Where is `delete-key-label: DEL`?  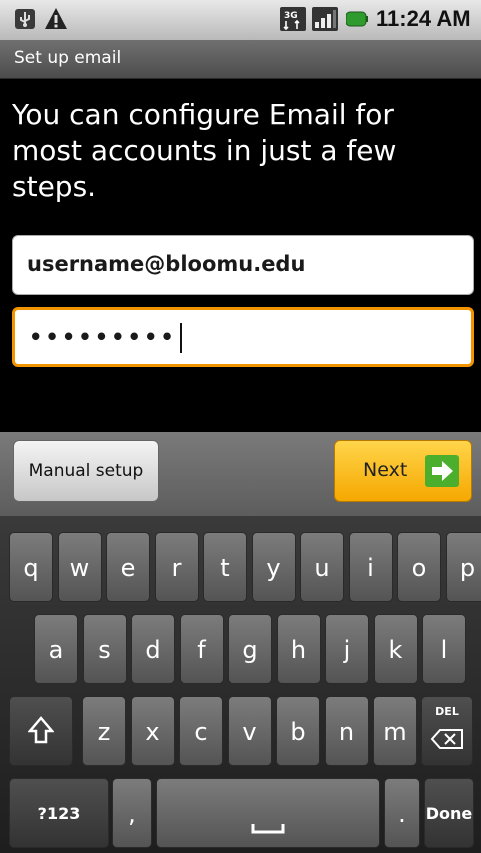
delete-key-label: DEL is located at coordinates (447, 711).